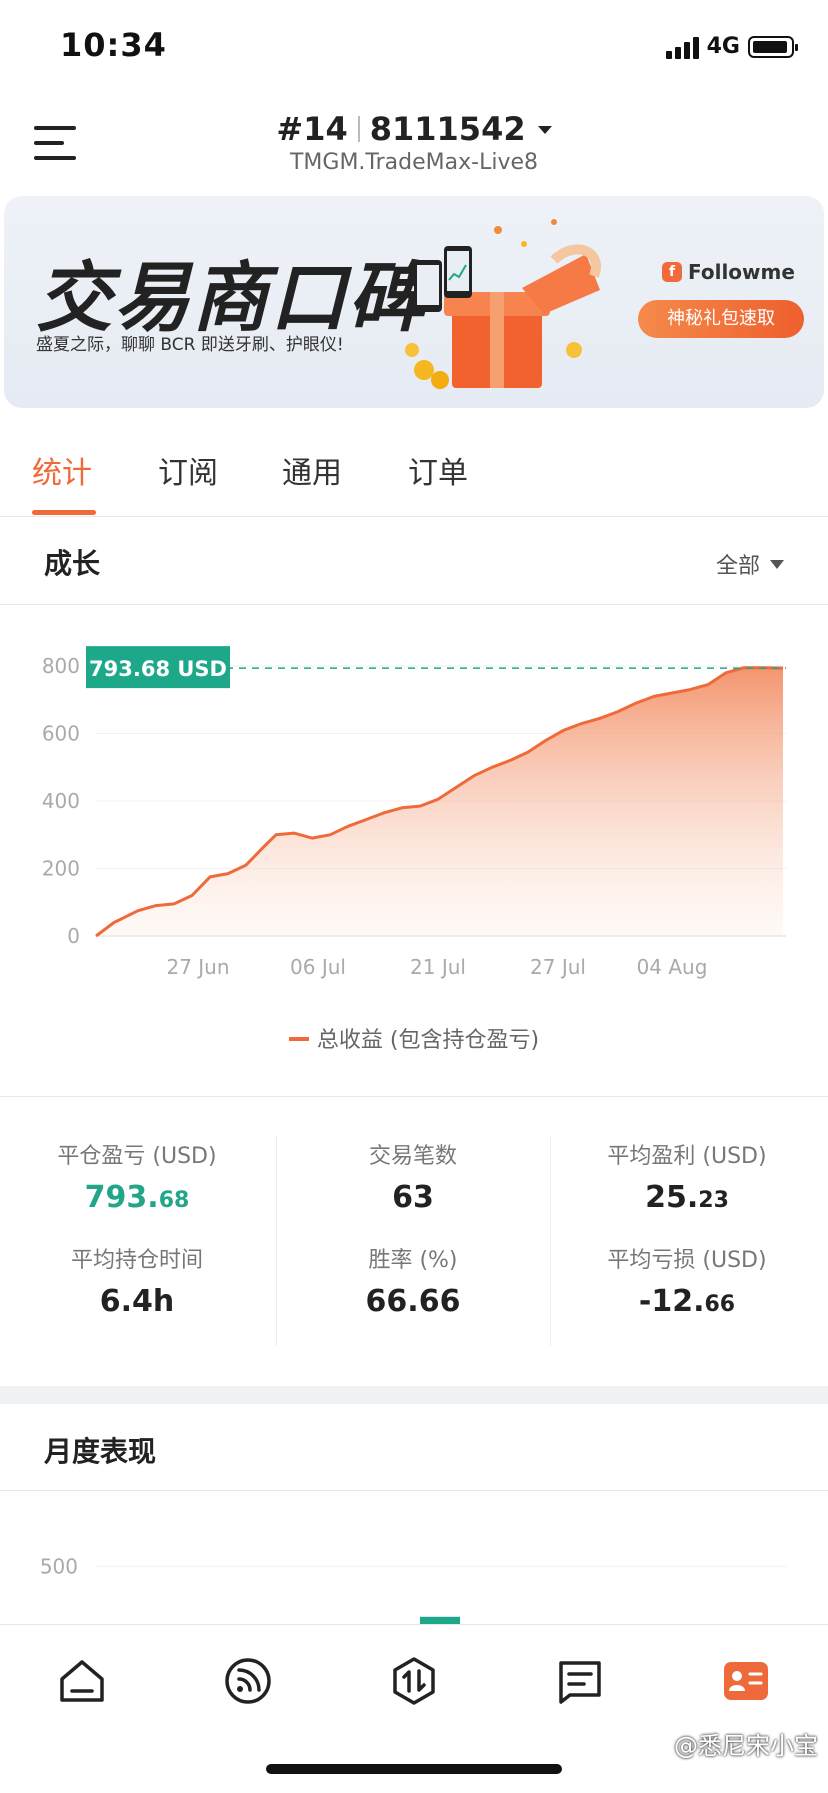 This screenshot has height=1793, width=828. Describe the element at coordinates (318, 967) in the screenshot. I see `x-tick-label: 06 Jul` at that location.